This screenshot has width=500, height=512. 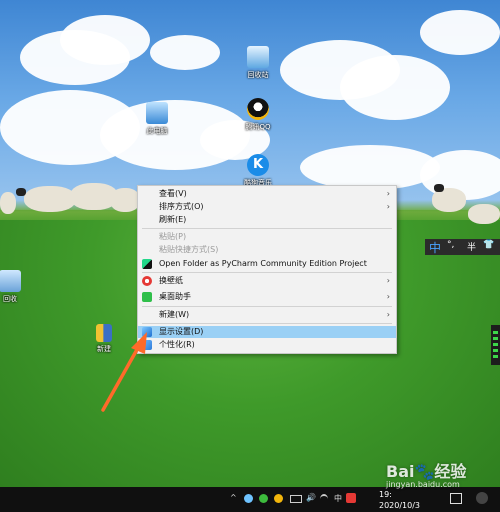 What do you see at coordinates (400, 505) in the screenshot?
I see `clock-date: 2020/10/3` at bounding box center [400, 505].